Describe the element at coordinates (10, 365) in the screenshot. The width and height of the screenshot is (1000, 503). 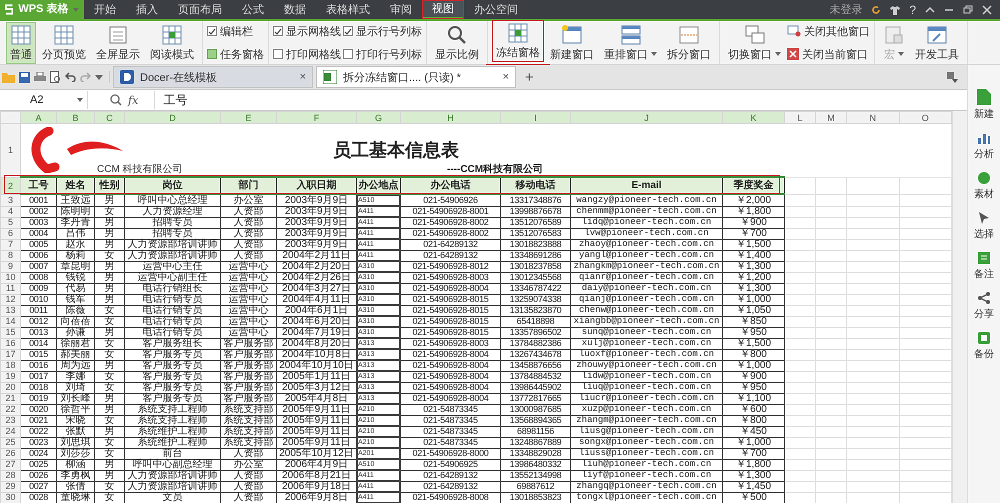
I see `row-header: 18` at that location.